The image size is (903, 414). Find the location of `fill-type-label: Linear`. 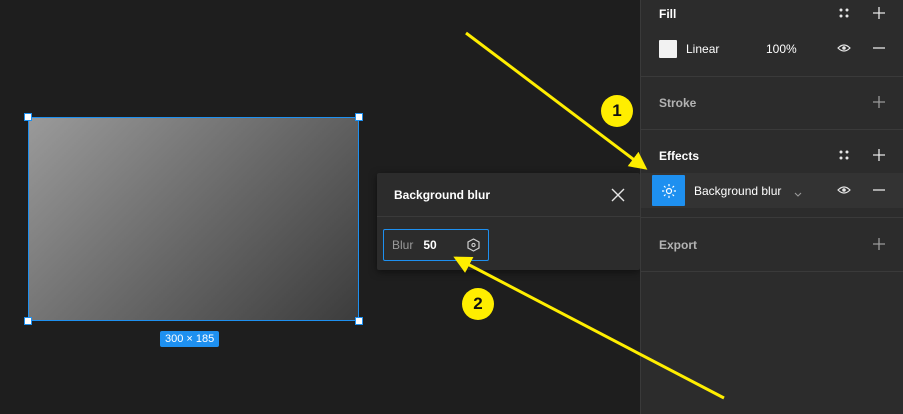

fill-type-label: Linear is located at coordinates (702, 49).